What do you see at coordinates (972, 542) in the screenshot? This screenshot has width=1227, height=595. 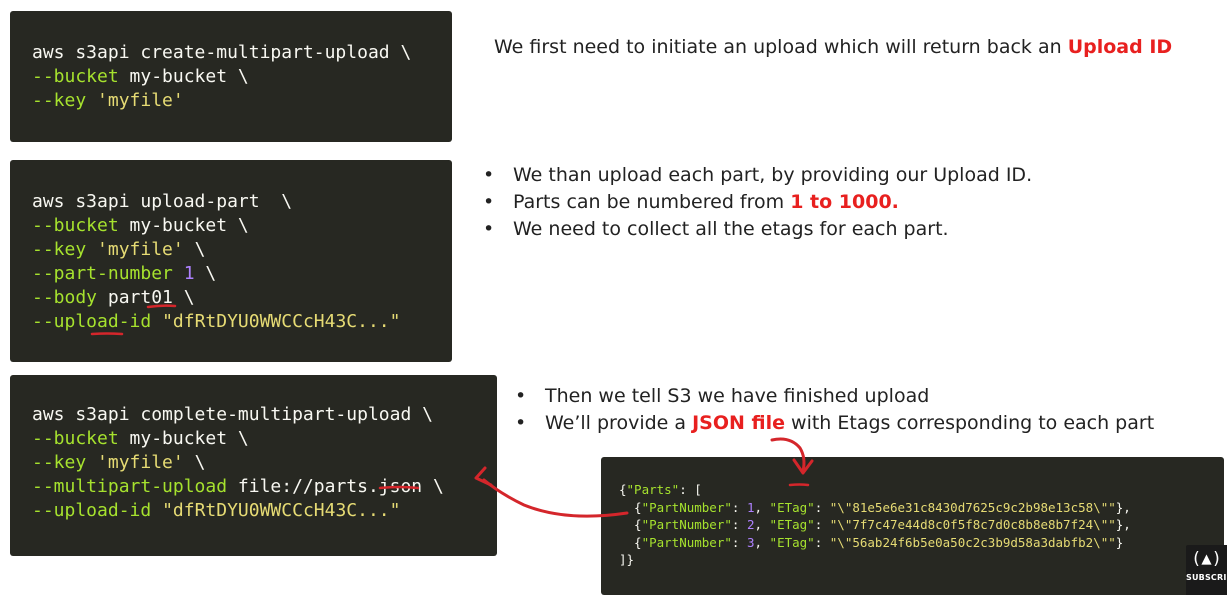 I see `json-string: "\"56ab24f6b5e0a50c2c3b9d58a3dabfb2\""` at bounding box center [972, 542].